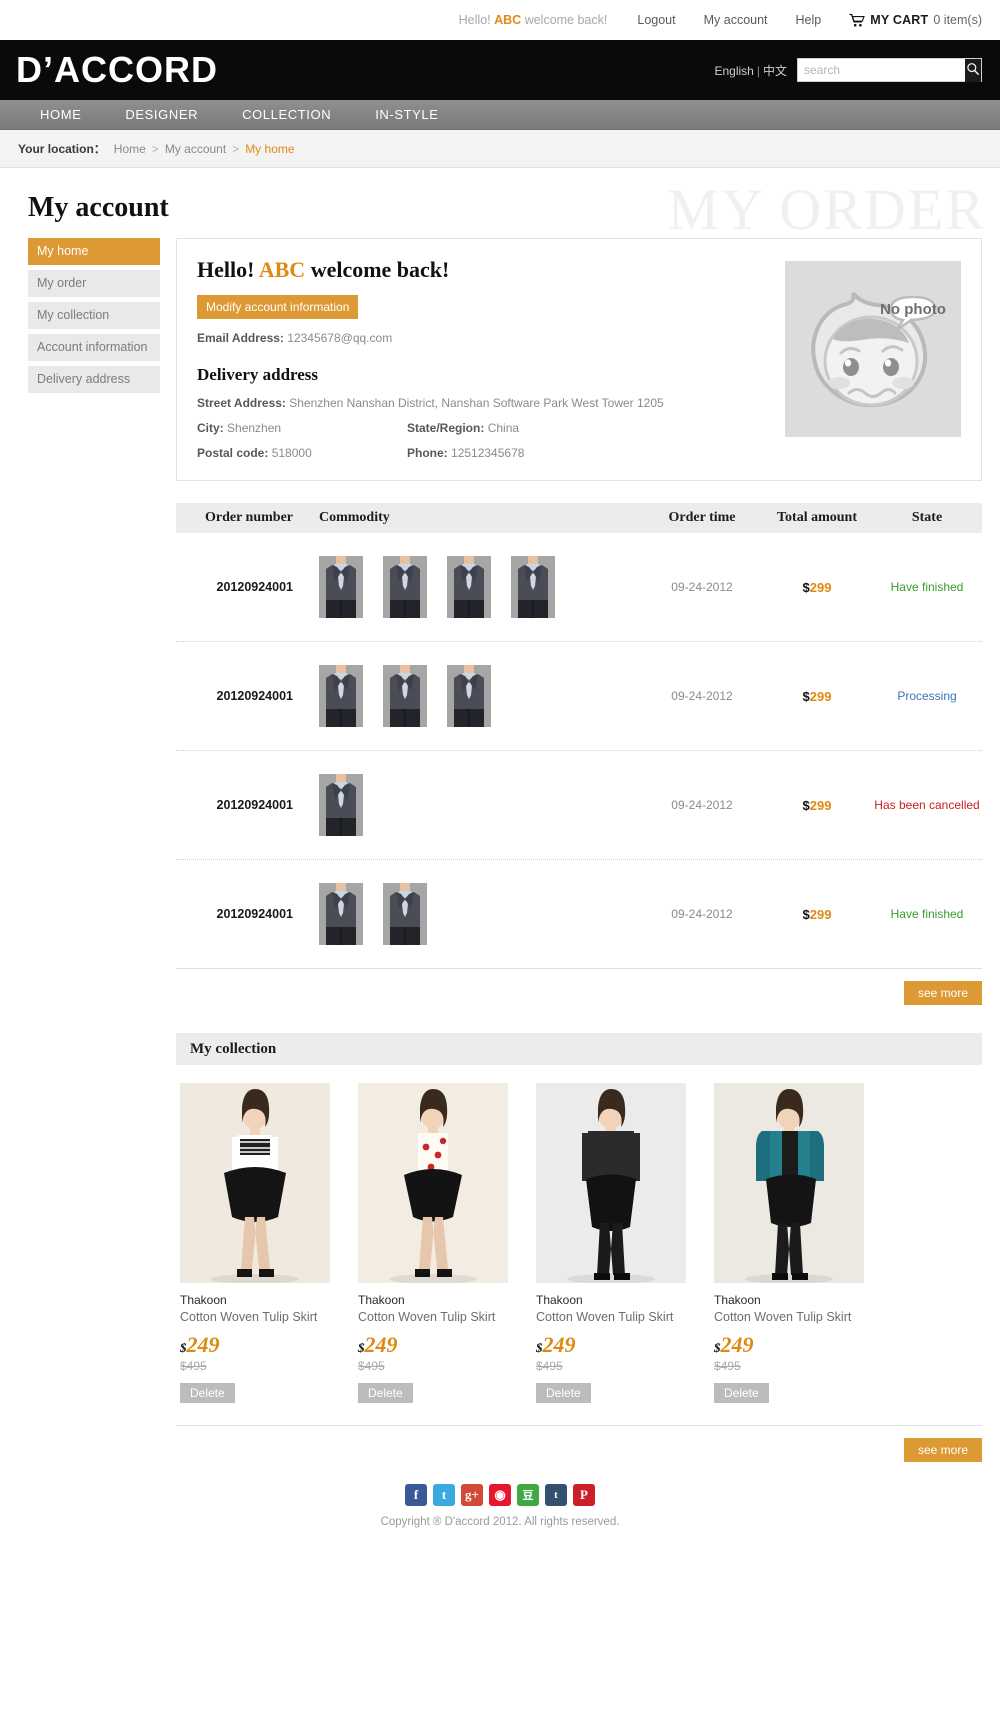  I want to click on phone-label: Phone:, so click(427, 453).